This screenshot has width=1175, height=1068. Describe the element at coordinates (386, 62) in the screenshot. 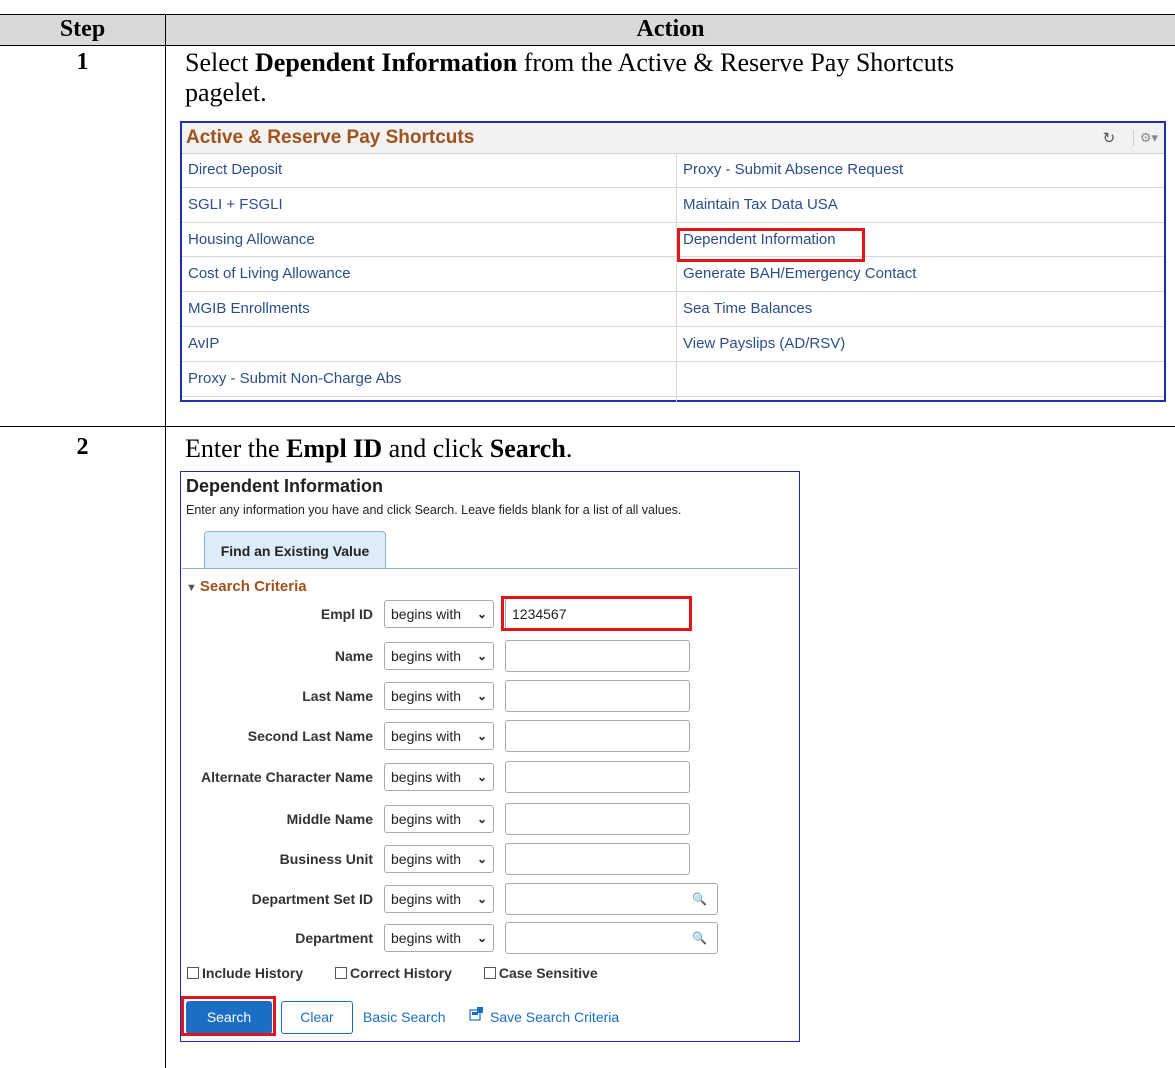

I see `instruction-bold: Dependent Information` at that location.